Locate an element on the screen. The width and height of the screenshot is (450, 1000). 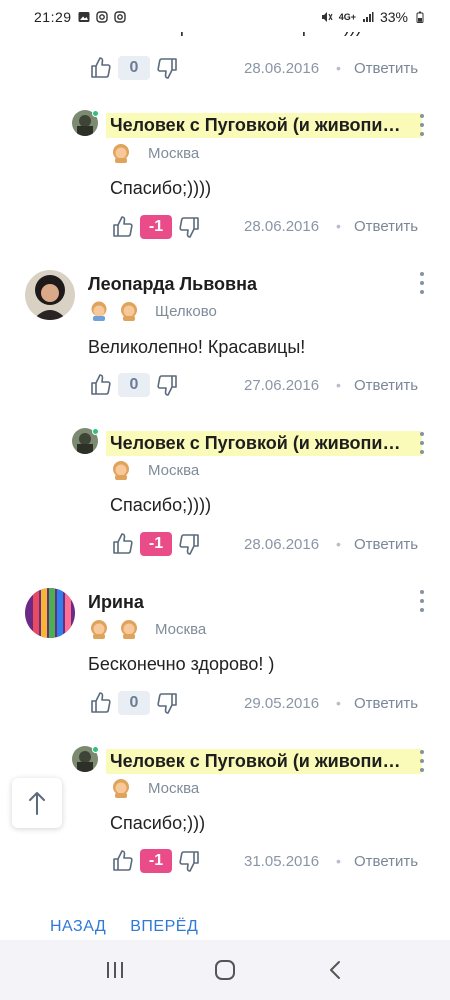
recent-apps-icon is located at coordinates (115, 970).